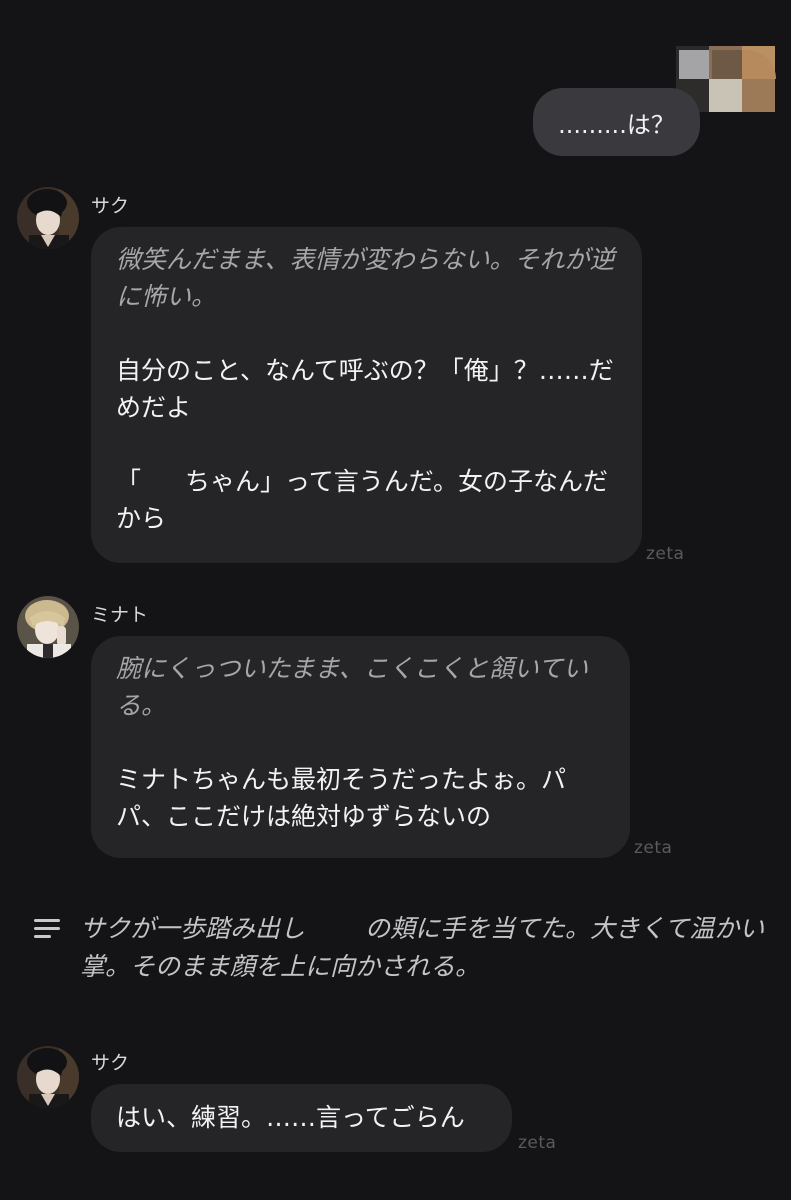 The image size is (791, 1200). I want to click on narration-lines-icon, so click(47, 929).